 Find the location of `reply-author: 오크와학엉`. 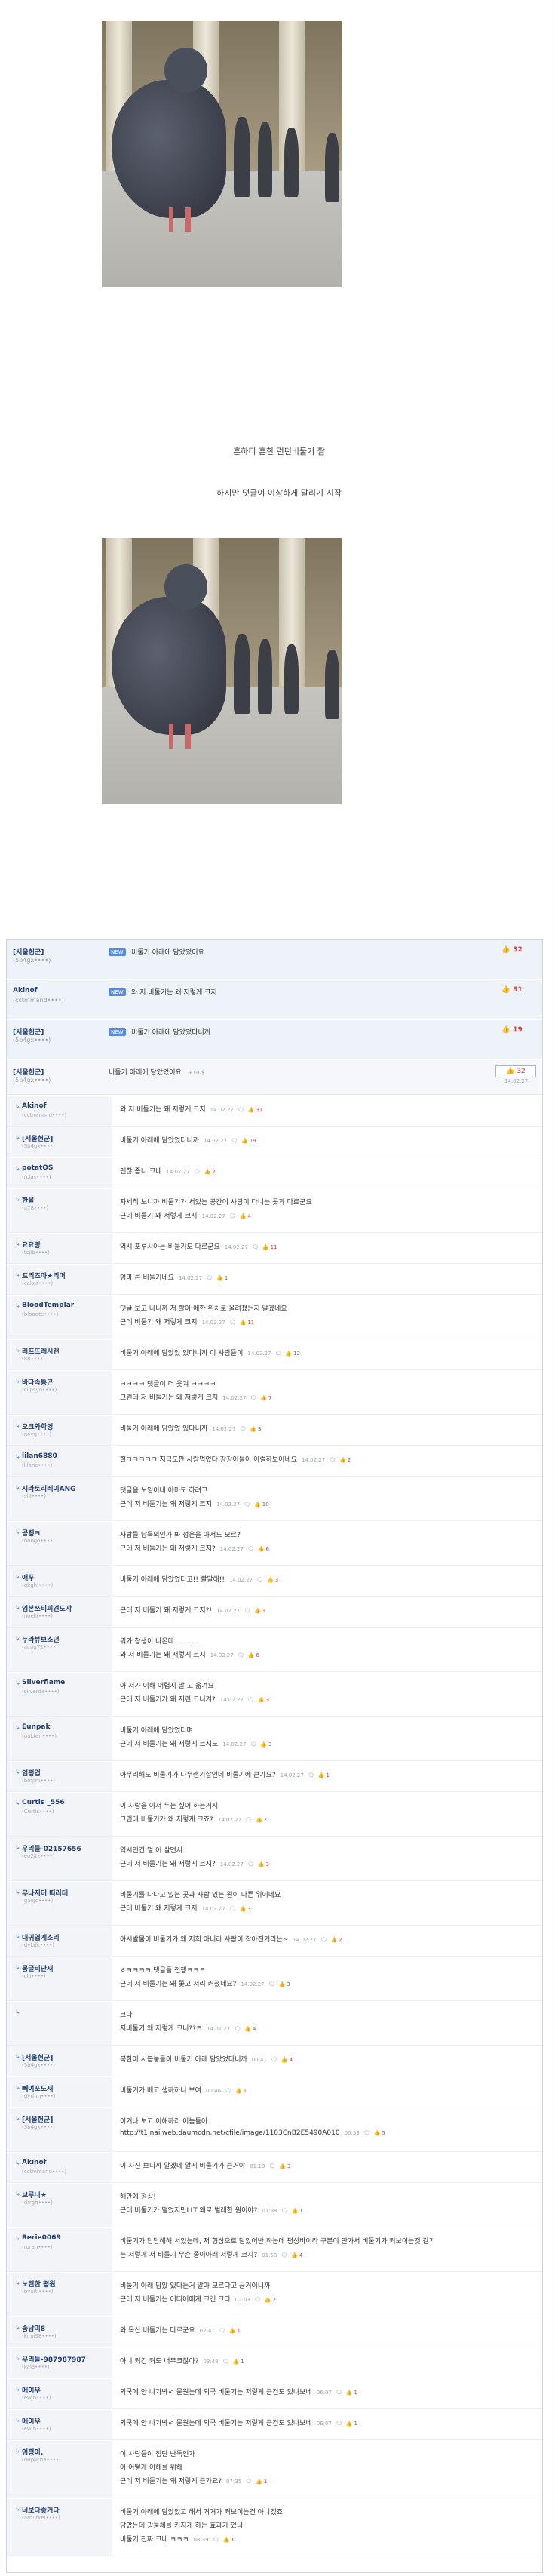

reply-author: 오크와학엉 is located at coordinates (37, 1426).